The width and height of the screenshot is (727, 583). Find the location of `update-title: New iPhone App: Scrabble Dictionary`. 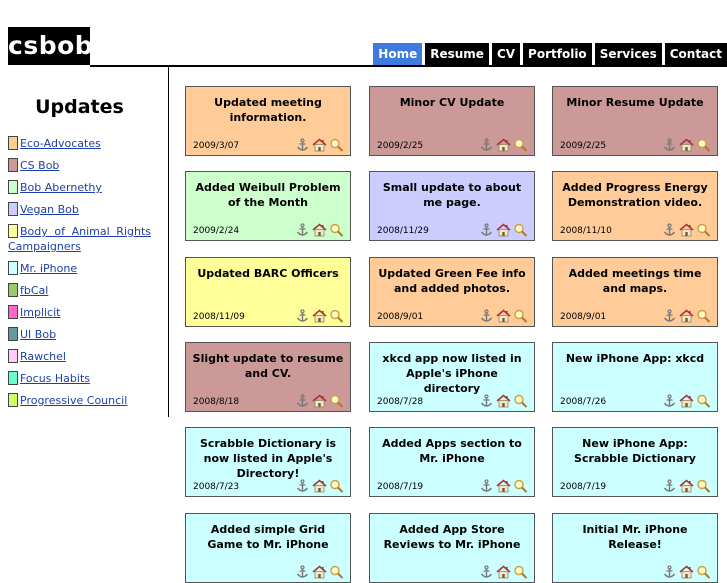

update-title: New iPhone App: Scrabble Dictionary is located at coordinates (635, 451).